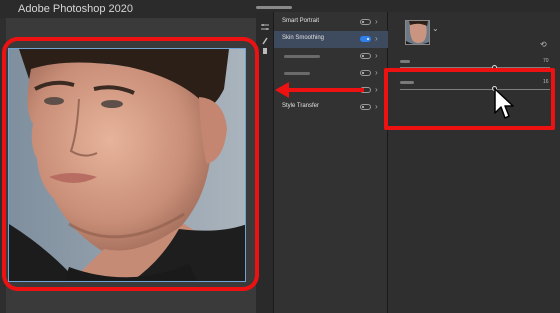 This screenshot has width=560, height=313. Describe the element at coordinates (265, 38) in the screenshot. I see `brush-icon` at that location.